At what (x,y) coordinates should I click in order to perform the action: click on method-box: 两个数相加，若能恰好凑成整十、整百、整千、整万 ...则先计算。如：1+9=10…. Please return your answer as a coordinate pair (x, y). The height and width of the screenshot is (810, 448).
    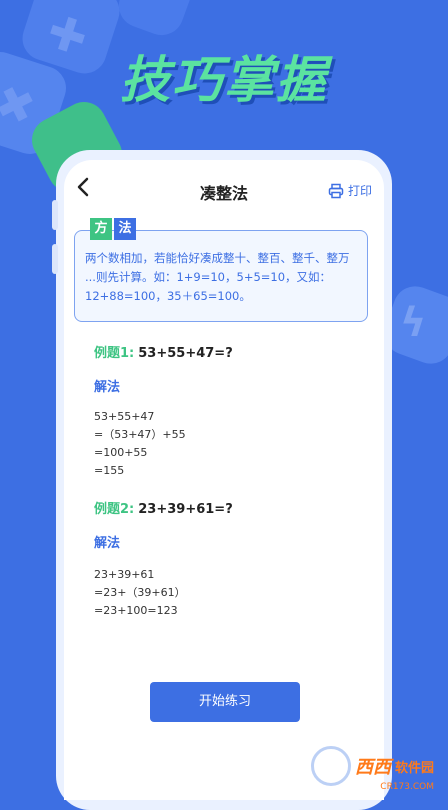
    Looking at the image, I should click on (221, 276).